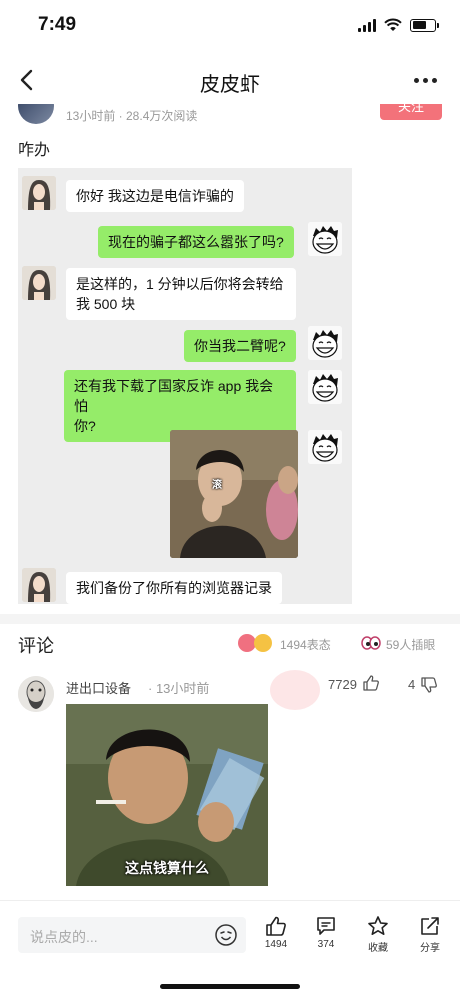  I want to click on reactions-count: 1494表态, so click(305, 644).